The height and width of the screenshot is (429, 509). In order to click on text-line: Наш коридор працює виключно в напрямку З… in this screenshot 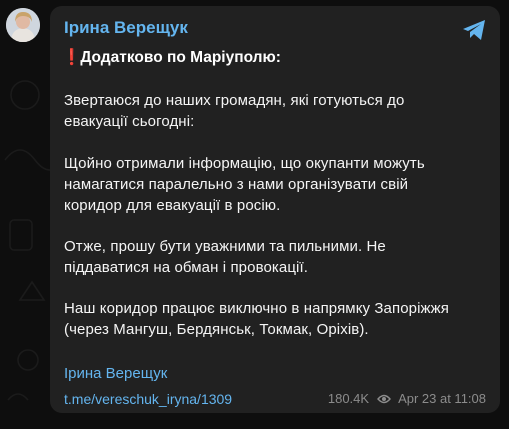, I will do `click(257, 308)`.